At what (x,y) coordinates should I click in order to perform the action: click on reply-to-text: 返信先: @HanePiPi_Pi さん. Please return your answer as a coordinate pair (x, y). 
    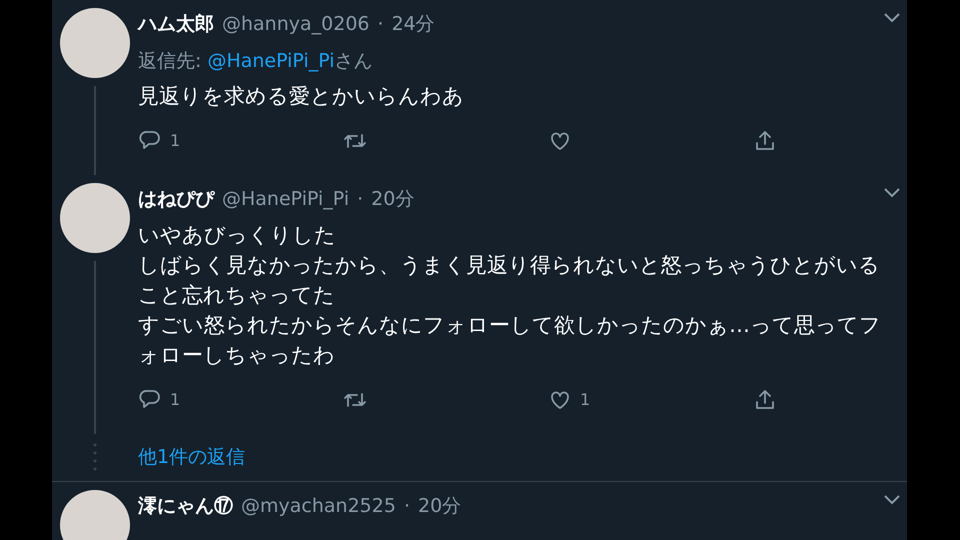
    Looking at the image, I should click on (256, 61).